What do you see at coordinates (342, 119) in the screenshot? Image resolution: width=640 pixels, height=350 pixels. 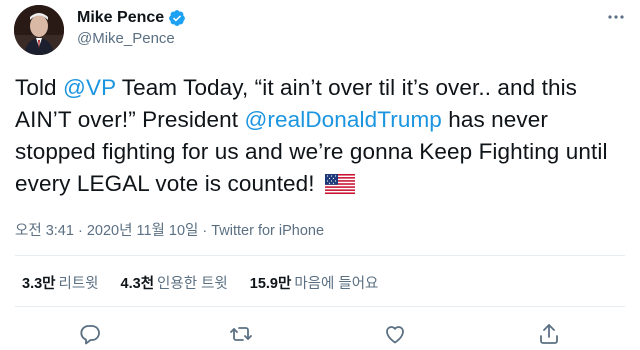 I see `mention-link-realdonaldtrump: @realDonaldTrump` at bounding box center [342, 119].